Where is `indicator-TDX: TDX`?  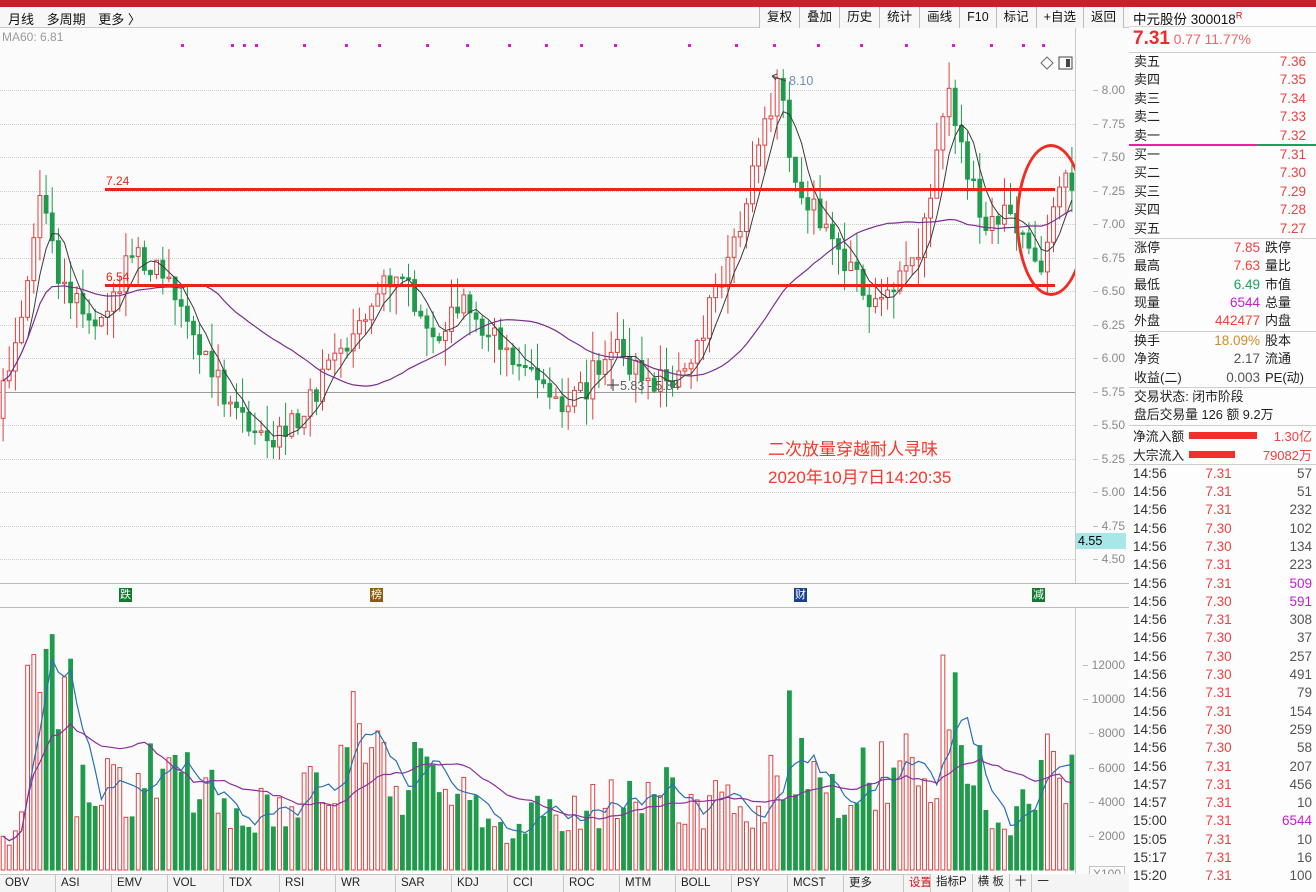
indicator-TDX: TDX is located at coordinates (252, 883).